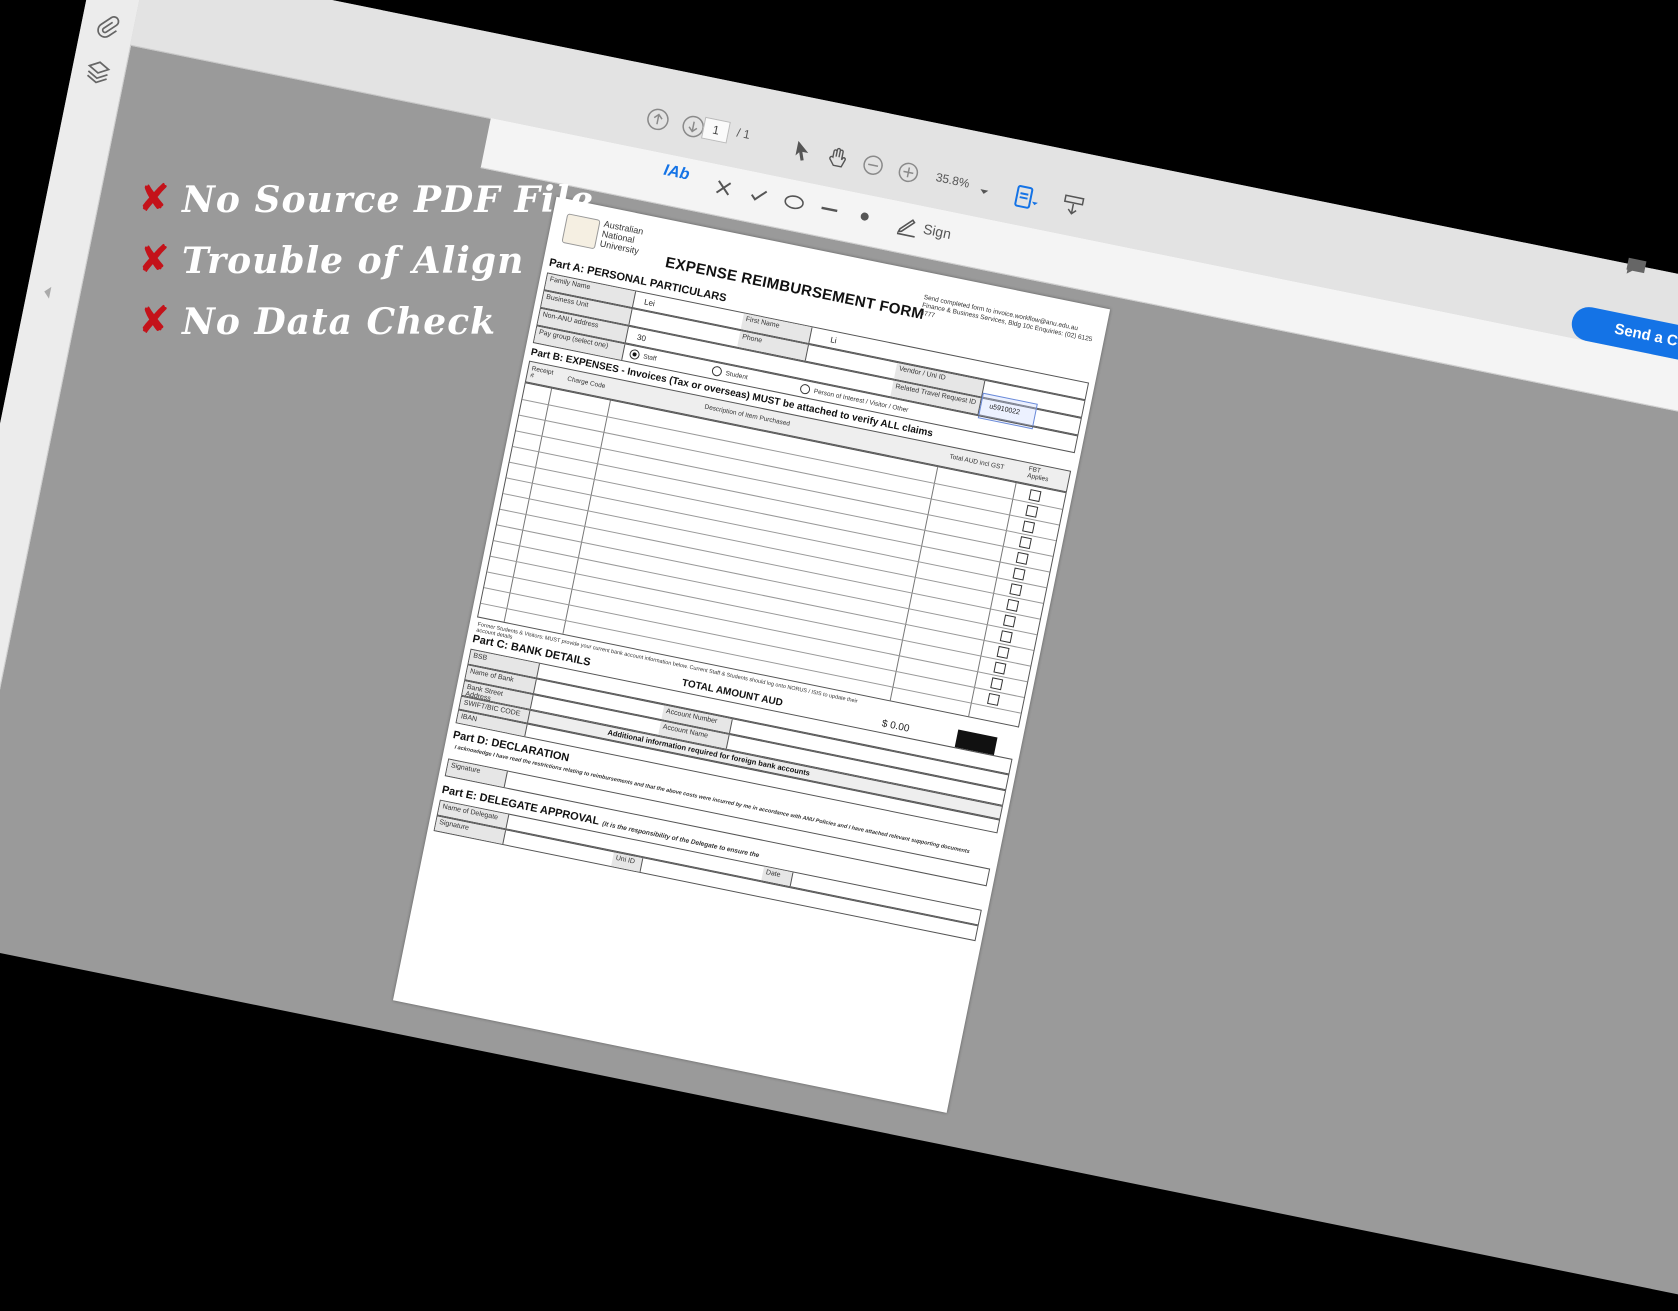 Image resolution: width=1678 pixels, height=1311 pixels. What do you see at coordinates (976, 462) in the screenshot?
I see `total-incl-header: Total AUD incl GST` at bounding box center [976, 462].